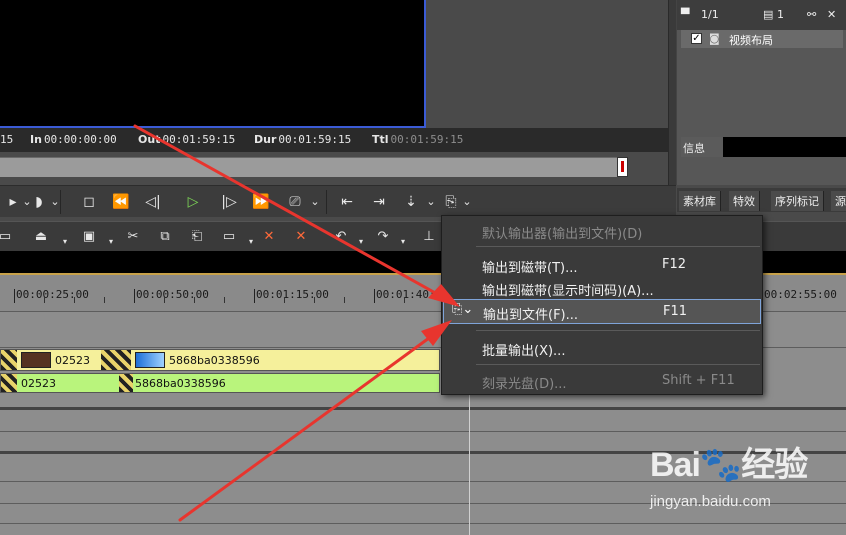 This screenshot has width=846, height=535. What do you see at coordinates (213, 64) in the screenshot?
I see `preview-monitor` at bounding box center [213, 64].